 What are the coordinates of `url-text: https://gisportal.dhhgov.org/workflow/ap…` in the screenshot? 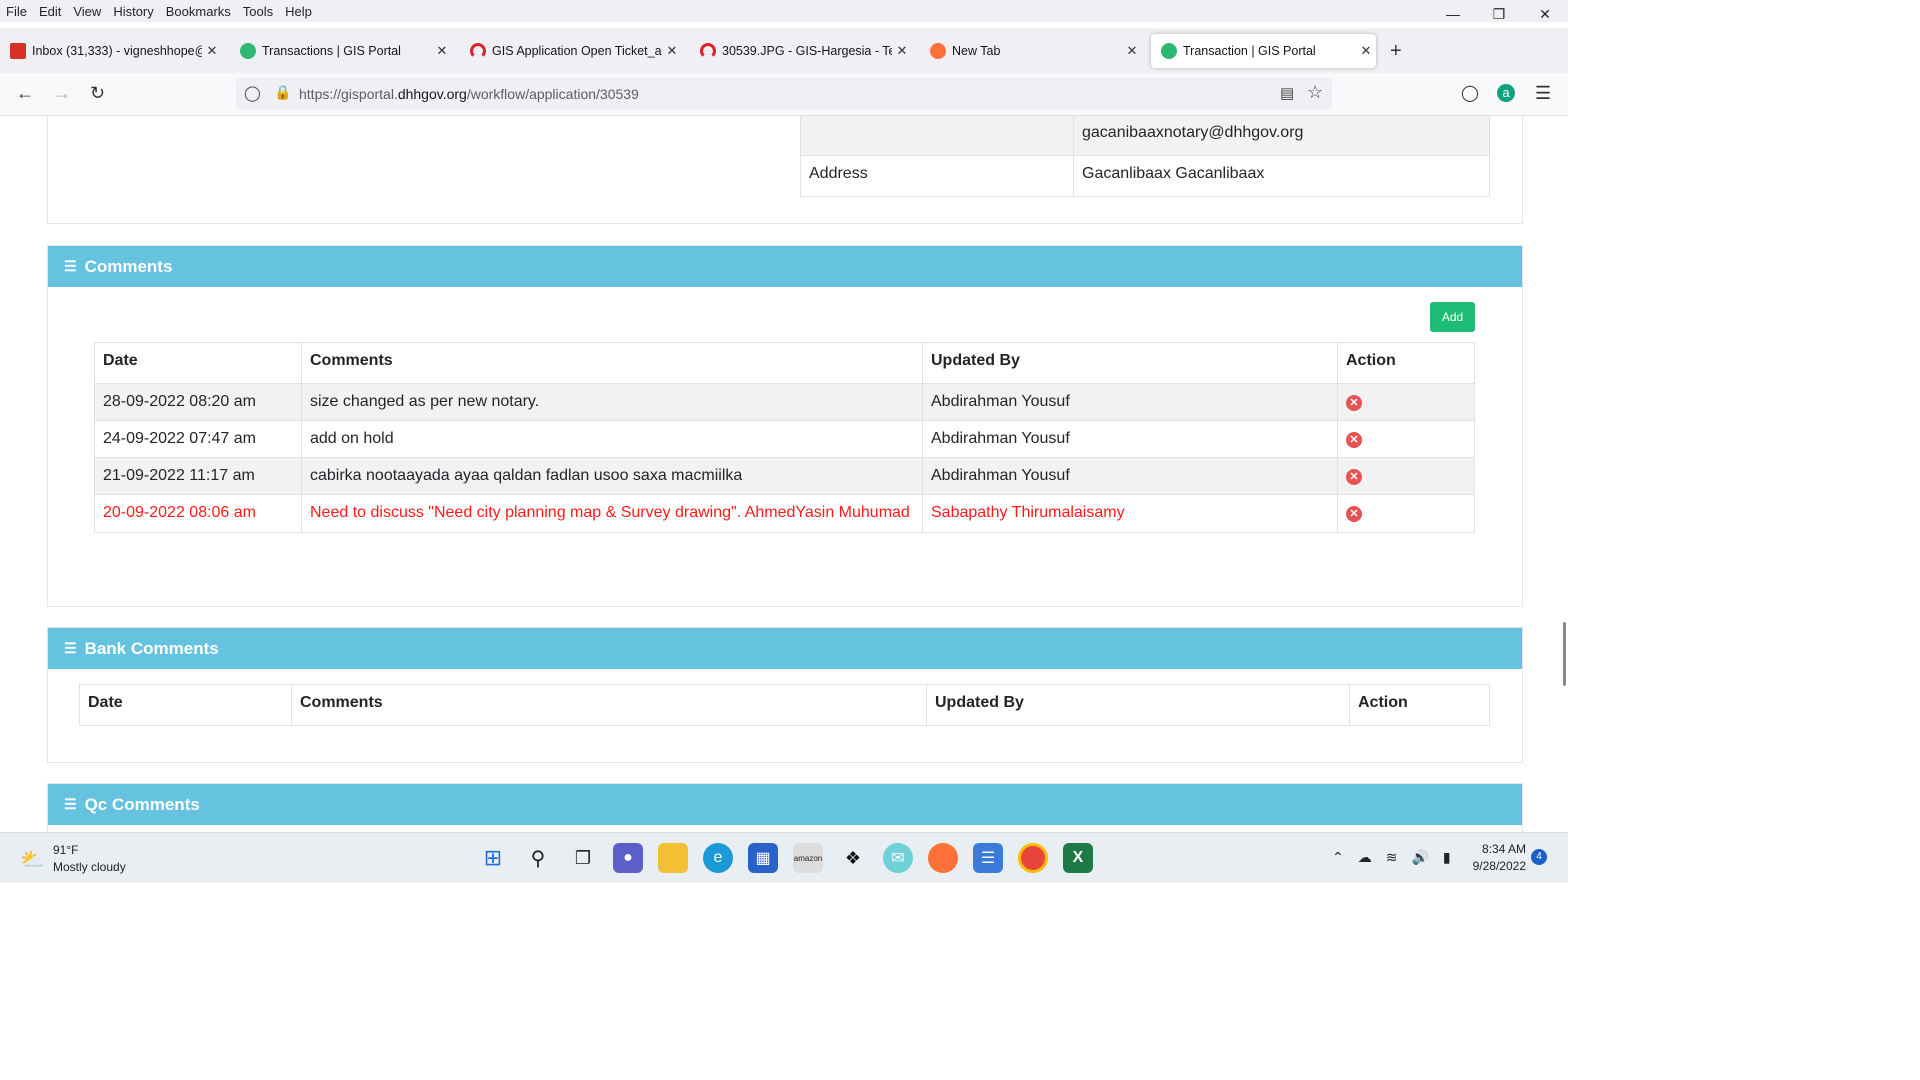 It's located at (469, 94).